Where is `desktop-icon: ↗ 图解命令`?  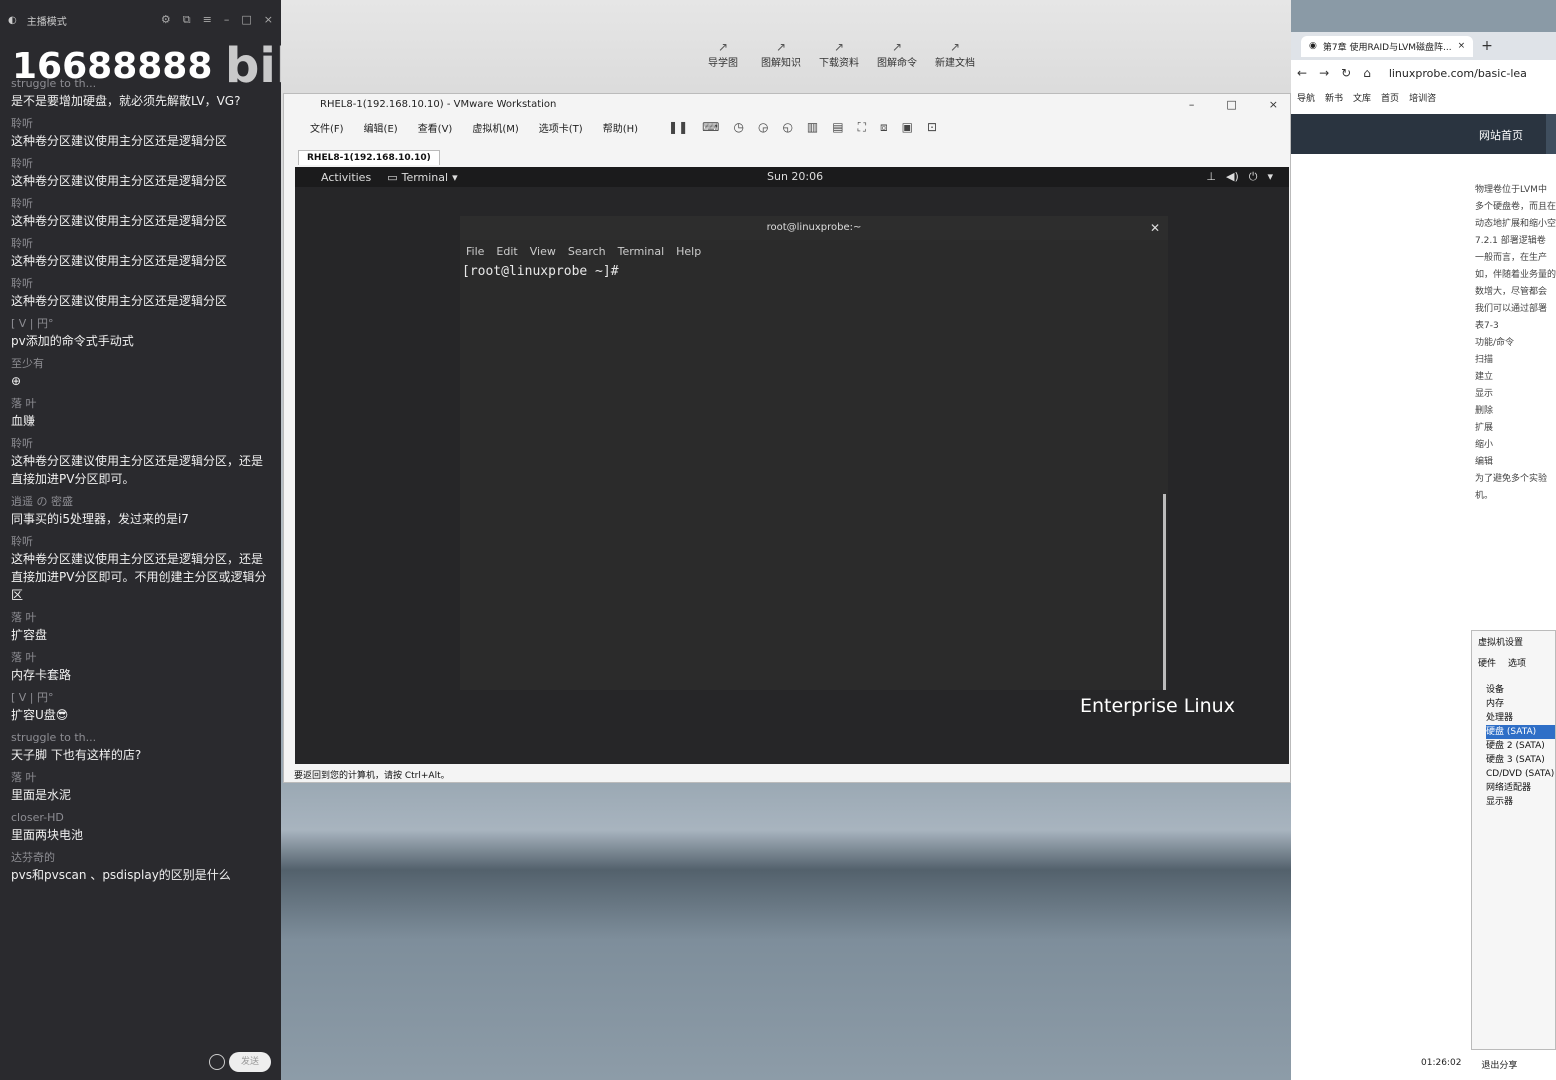
desktop-icon: ↗ 图解命令 is located at coordinates (897, 54).